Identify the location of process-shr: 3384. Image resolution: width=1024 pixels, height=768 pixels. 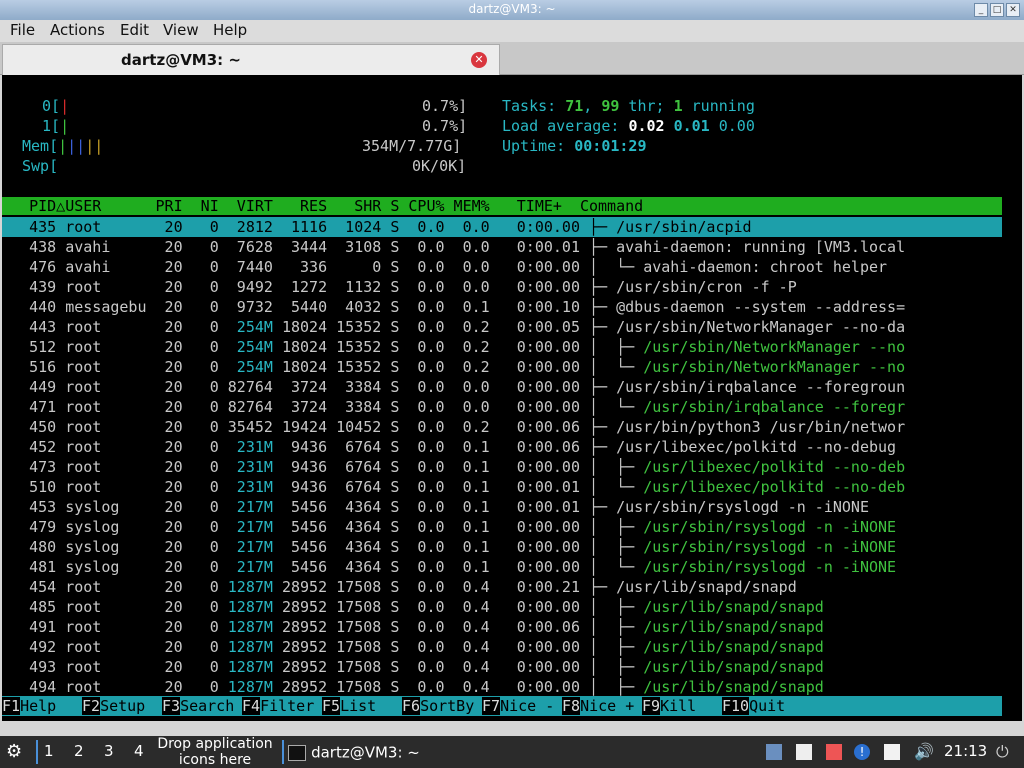
(354, 407).